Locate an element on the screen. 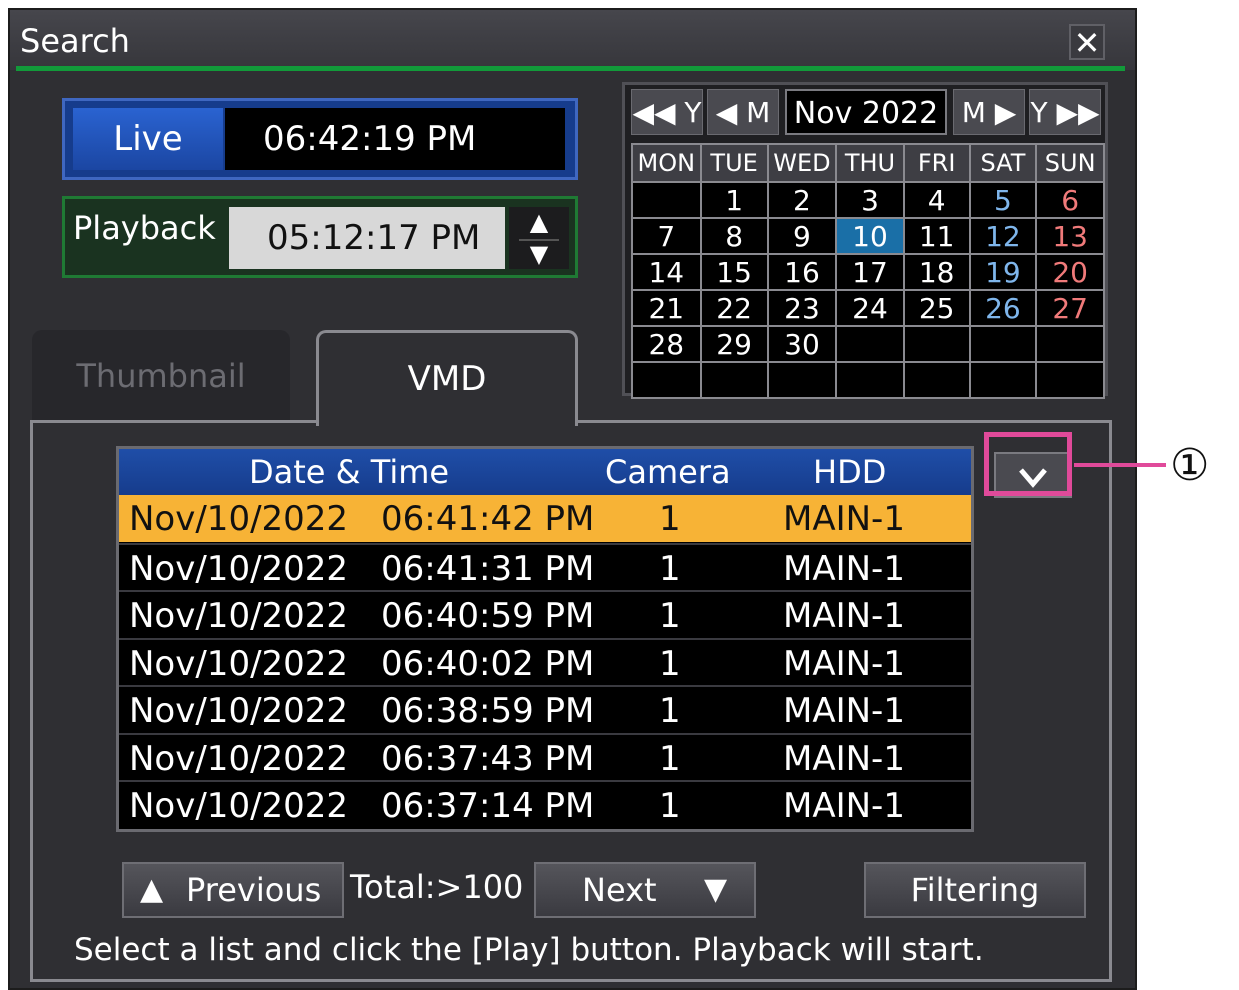  calendar-day: 23 is located at coordinates (802, 308).